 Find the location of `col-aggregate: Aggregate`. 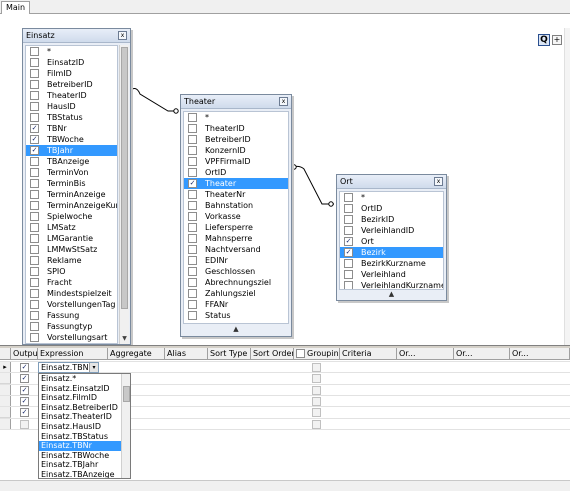

col-aggregate: Aggregate is located at coordinates (136, 354).